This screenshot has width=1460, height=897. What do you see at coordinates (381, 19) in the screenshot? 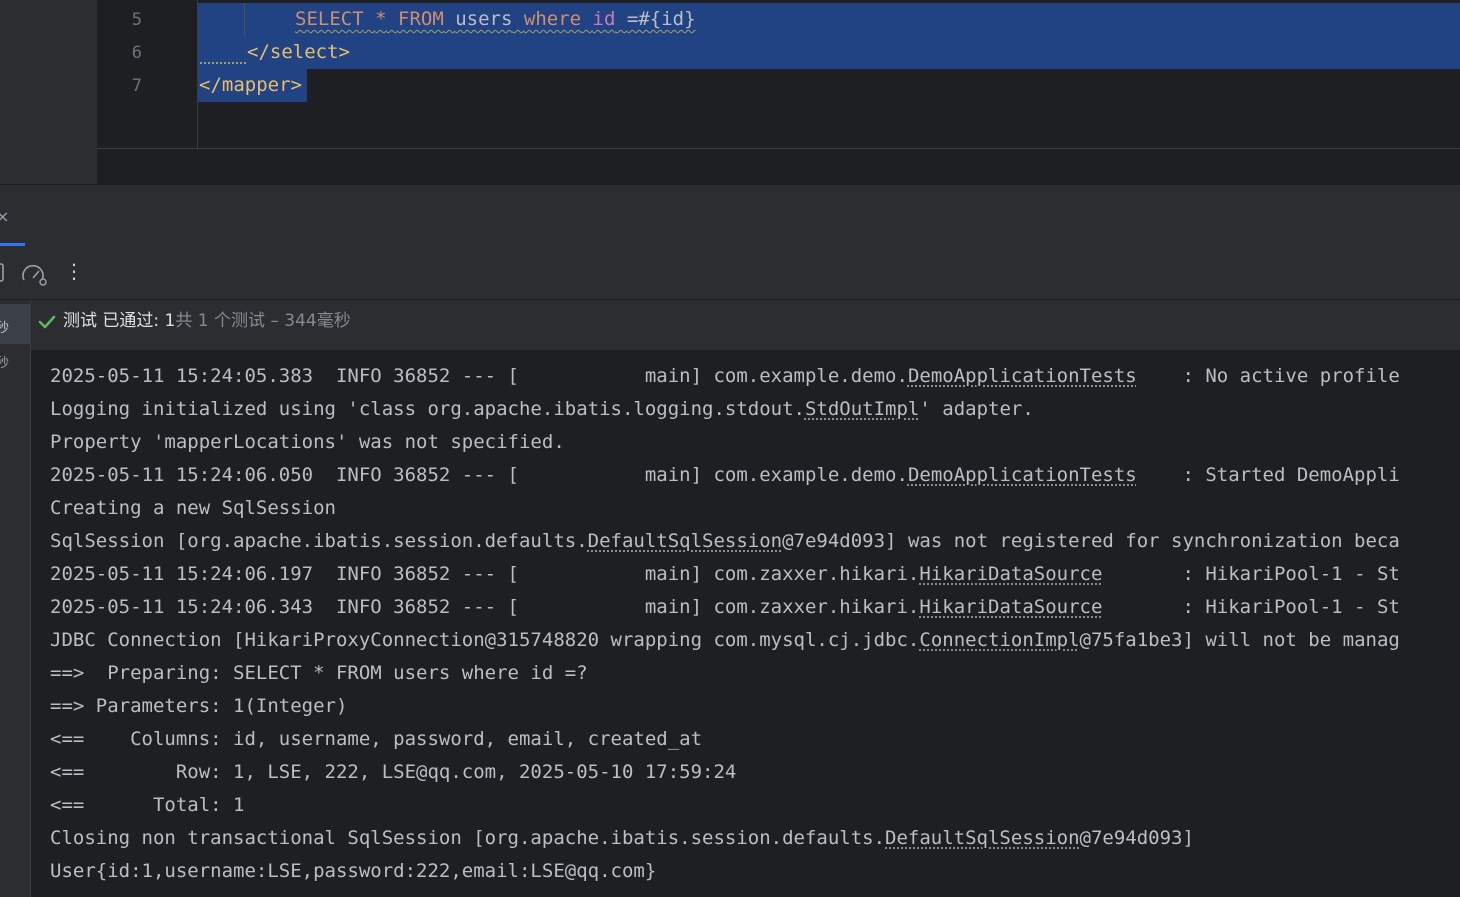
I see `sql-star: *` at bounding box center [381, 19].